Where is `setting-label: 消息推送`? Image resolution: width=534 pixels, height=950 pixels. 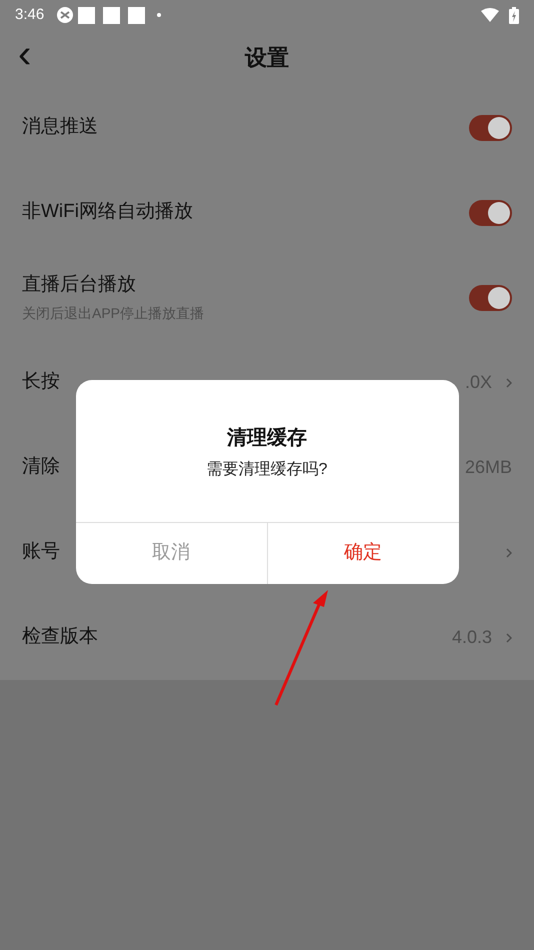 setting-label: 消息推送 is located at coordinates (60, 127).